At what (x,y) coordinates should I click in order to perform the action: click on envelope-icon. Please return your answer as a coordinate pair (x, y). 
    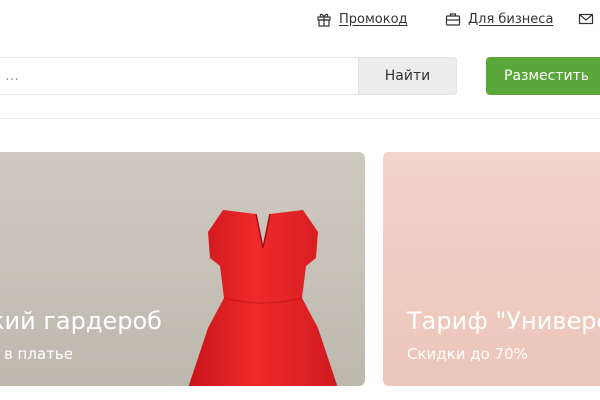
    Looking at the image, I should click on (586, 19).